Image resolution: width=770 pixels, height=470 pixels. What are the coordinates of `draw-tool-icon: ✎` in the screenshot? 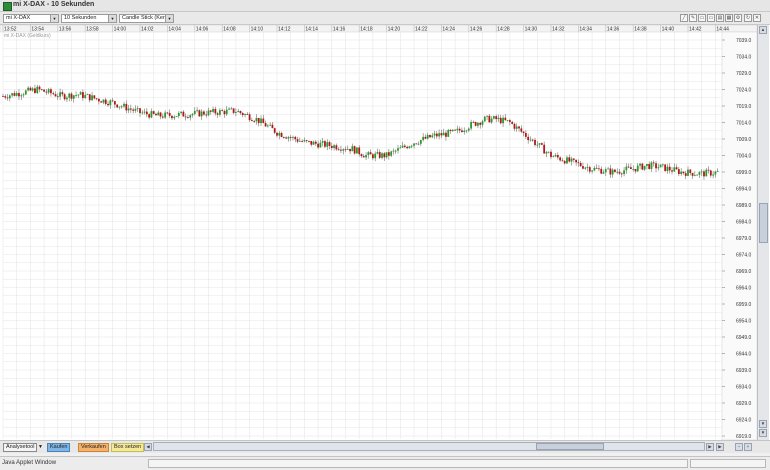 It's located at (693, 18).